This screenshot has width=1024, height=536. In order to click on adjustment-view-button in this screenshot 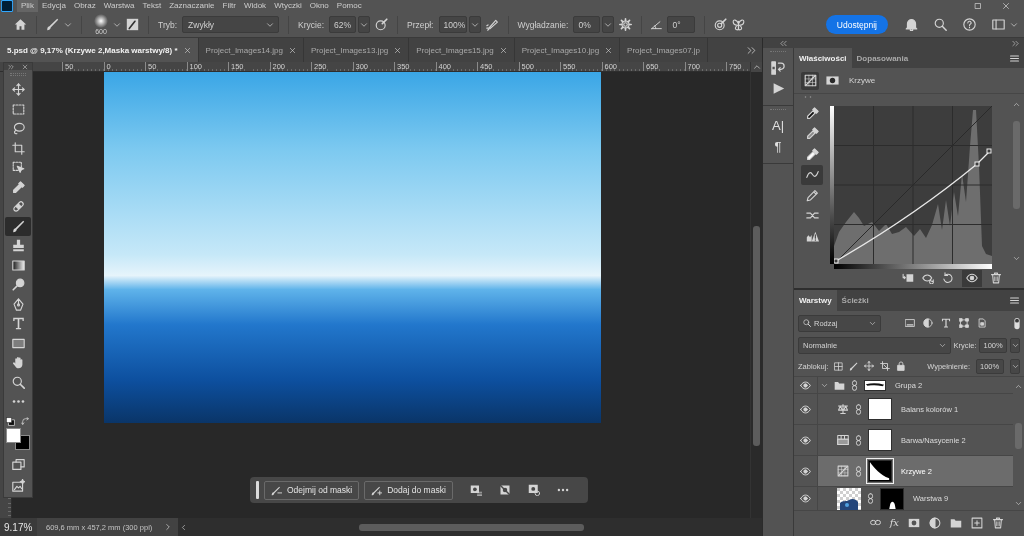, I will do `click(810, 80)`.